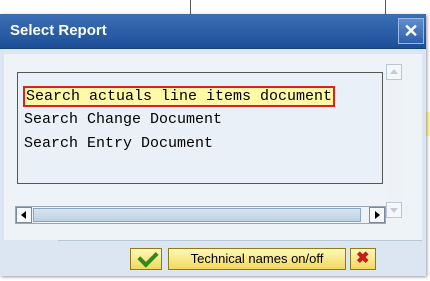  Describe the element at coordinates (179, 96) in the screenshot. I see `list-item-selected: Search actuals line items document` at that location.